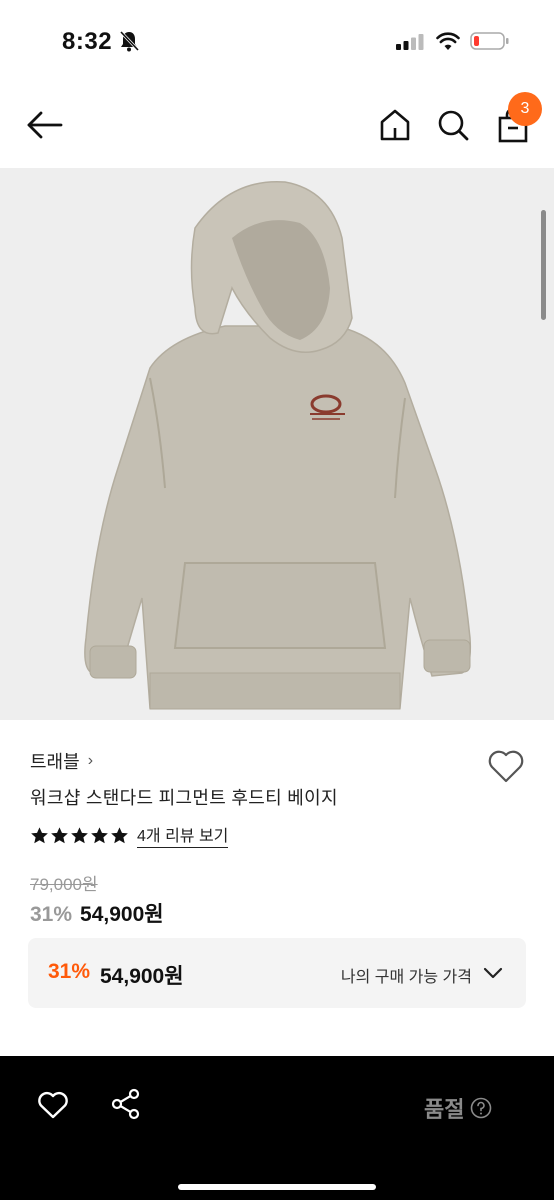  What do you see at coordinates (444, 1109) in the screenshot?
I see `soldout-label: 품절` at bounding box center [444, 1109].